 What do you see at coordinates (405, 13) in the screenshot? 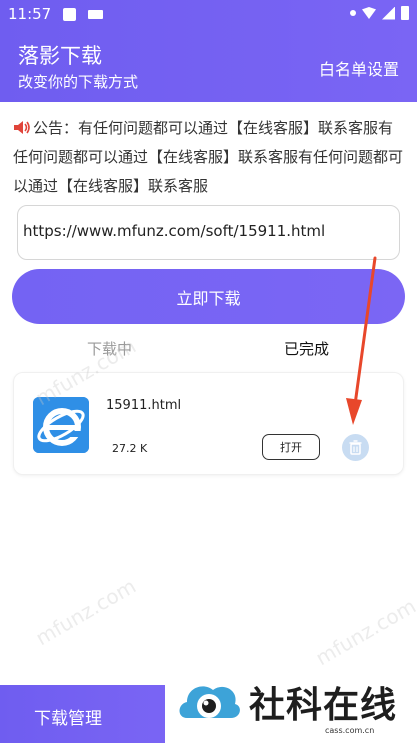
I see `battery-icon` at bounding box center [405, 13].